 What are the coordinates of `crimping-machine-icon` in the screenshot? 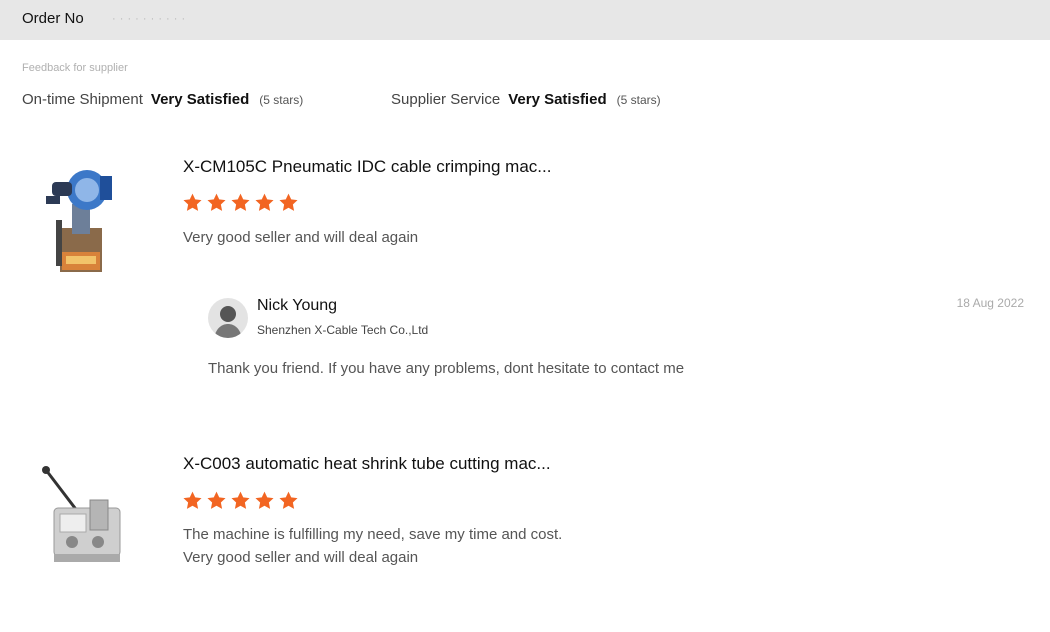 It's located at (79, 221).